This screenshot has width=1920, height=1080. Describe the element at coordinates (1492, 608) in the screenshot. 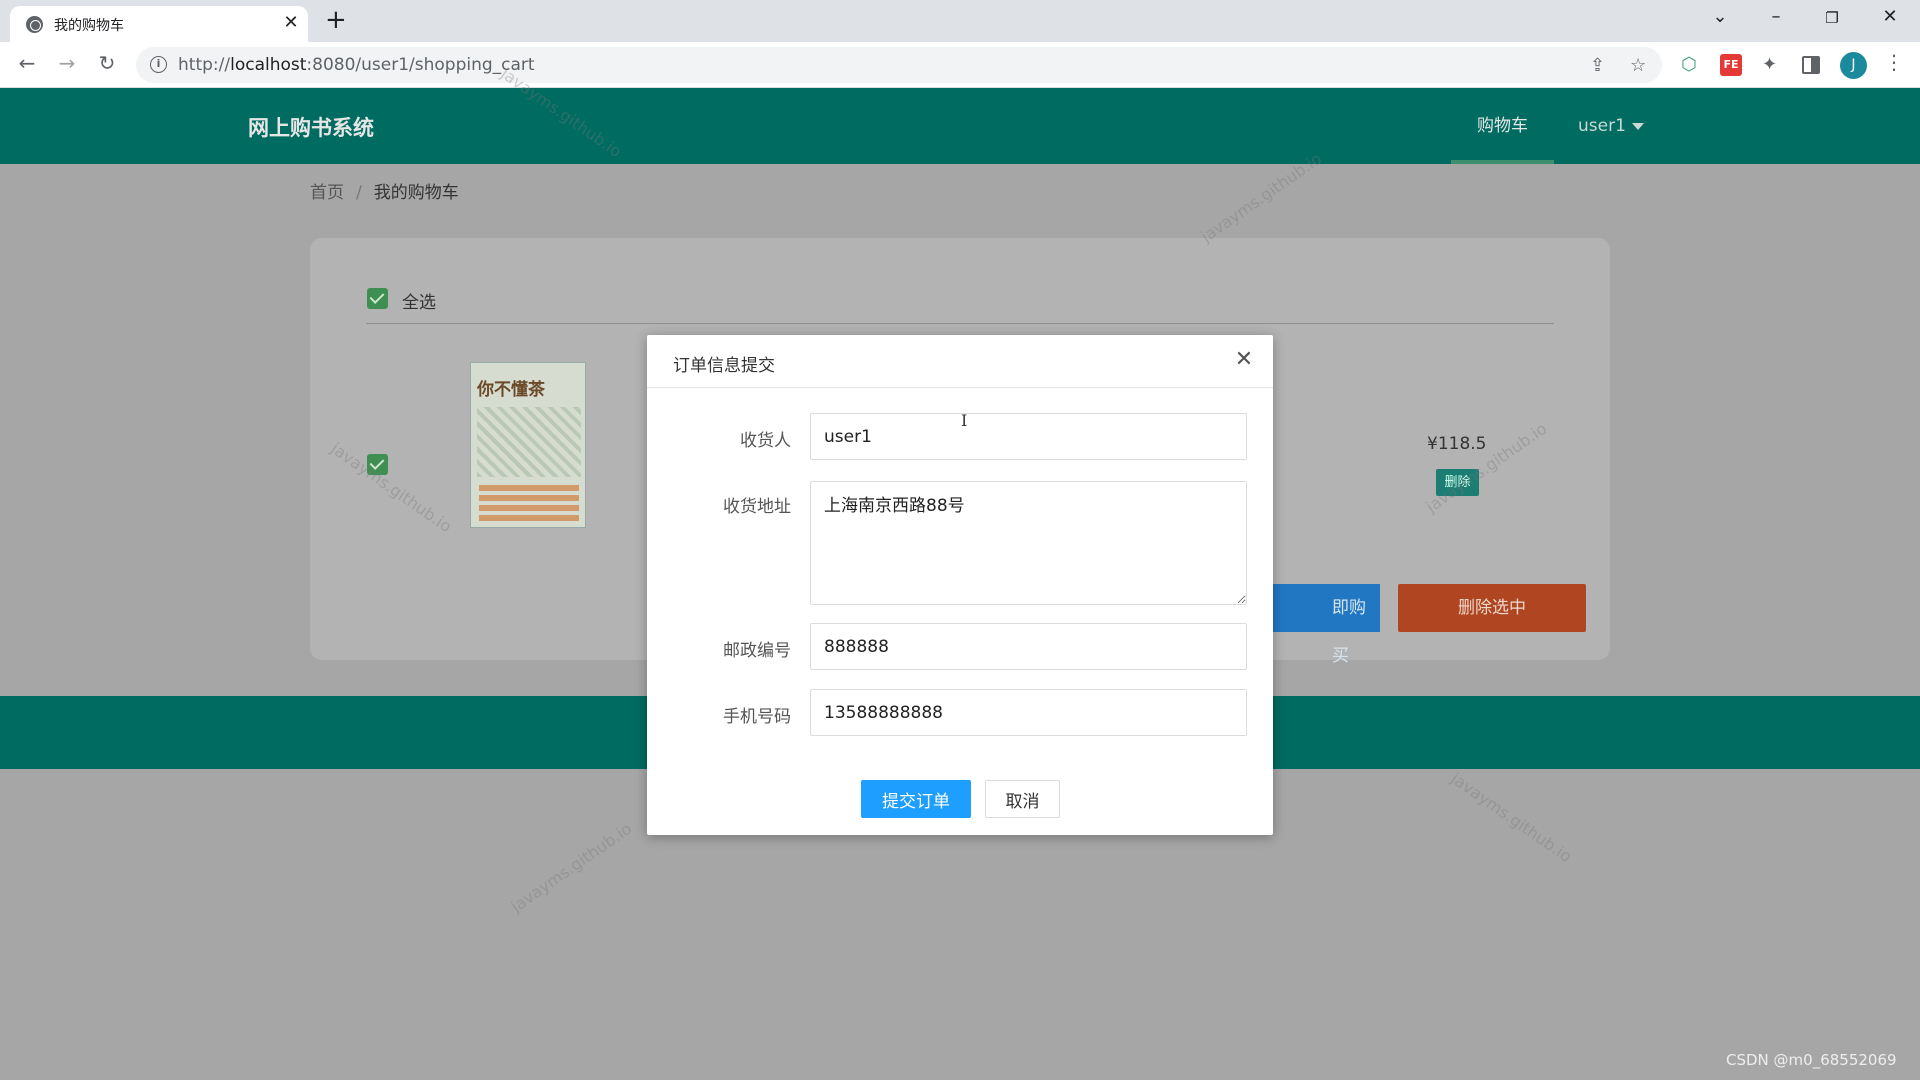

I see `delete-selected-button: 删除选中` at that location.